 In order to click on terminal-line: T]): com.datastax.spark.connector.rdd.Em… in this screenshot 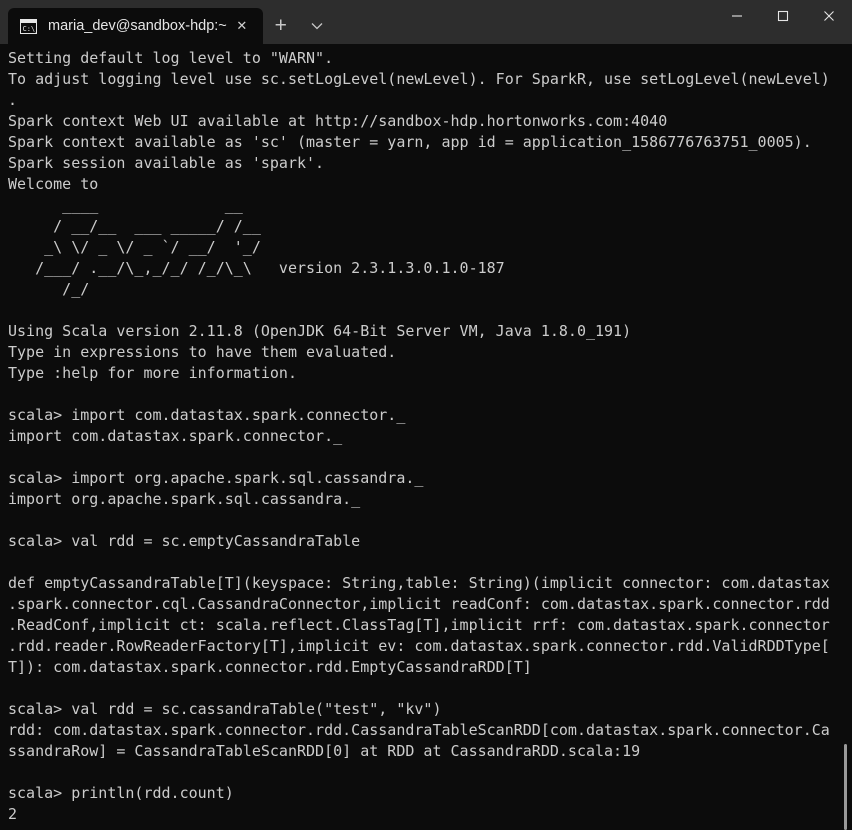, I will do `click(270, 667)`.